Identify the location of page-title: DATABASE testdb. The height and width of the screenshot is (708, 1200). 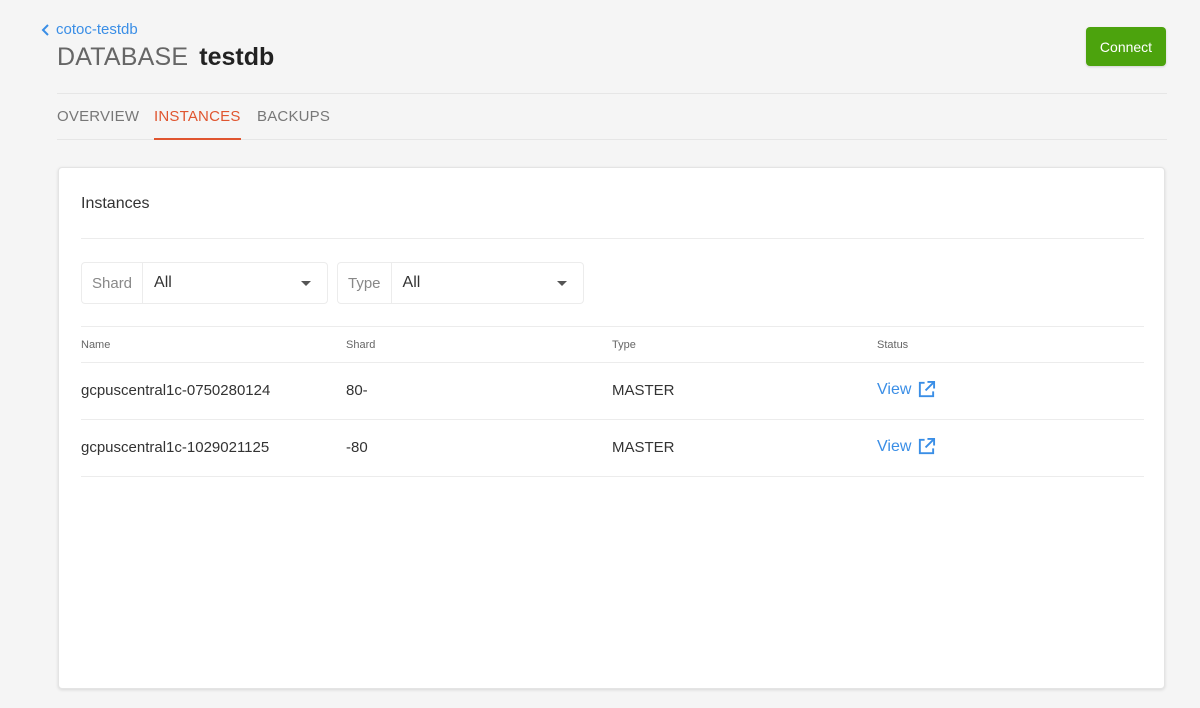
(165, 57).